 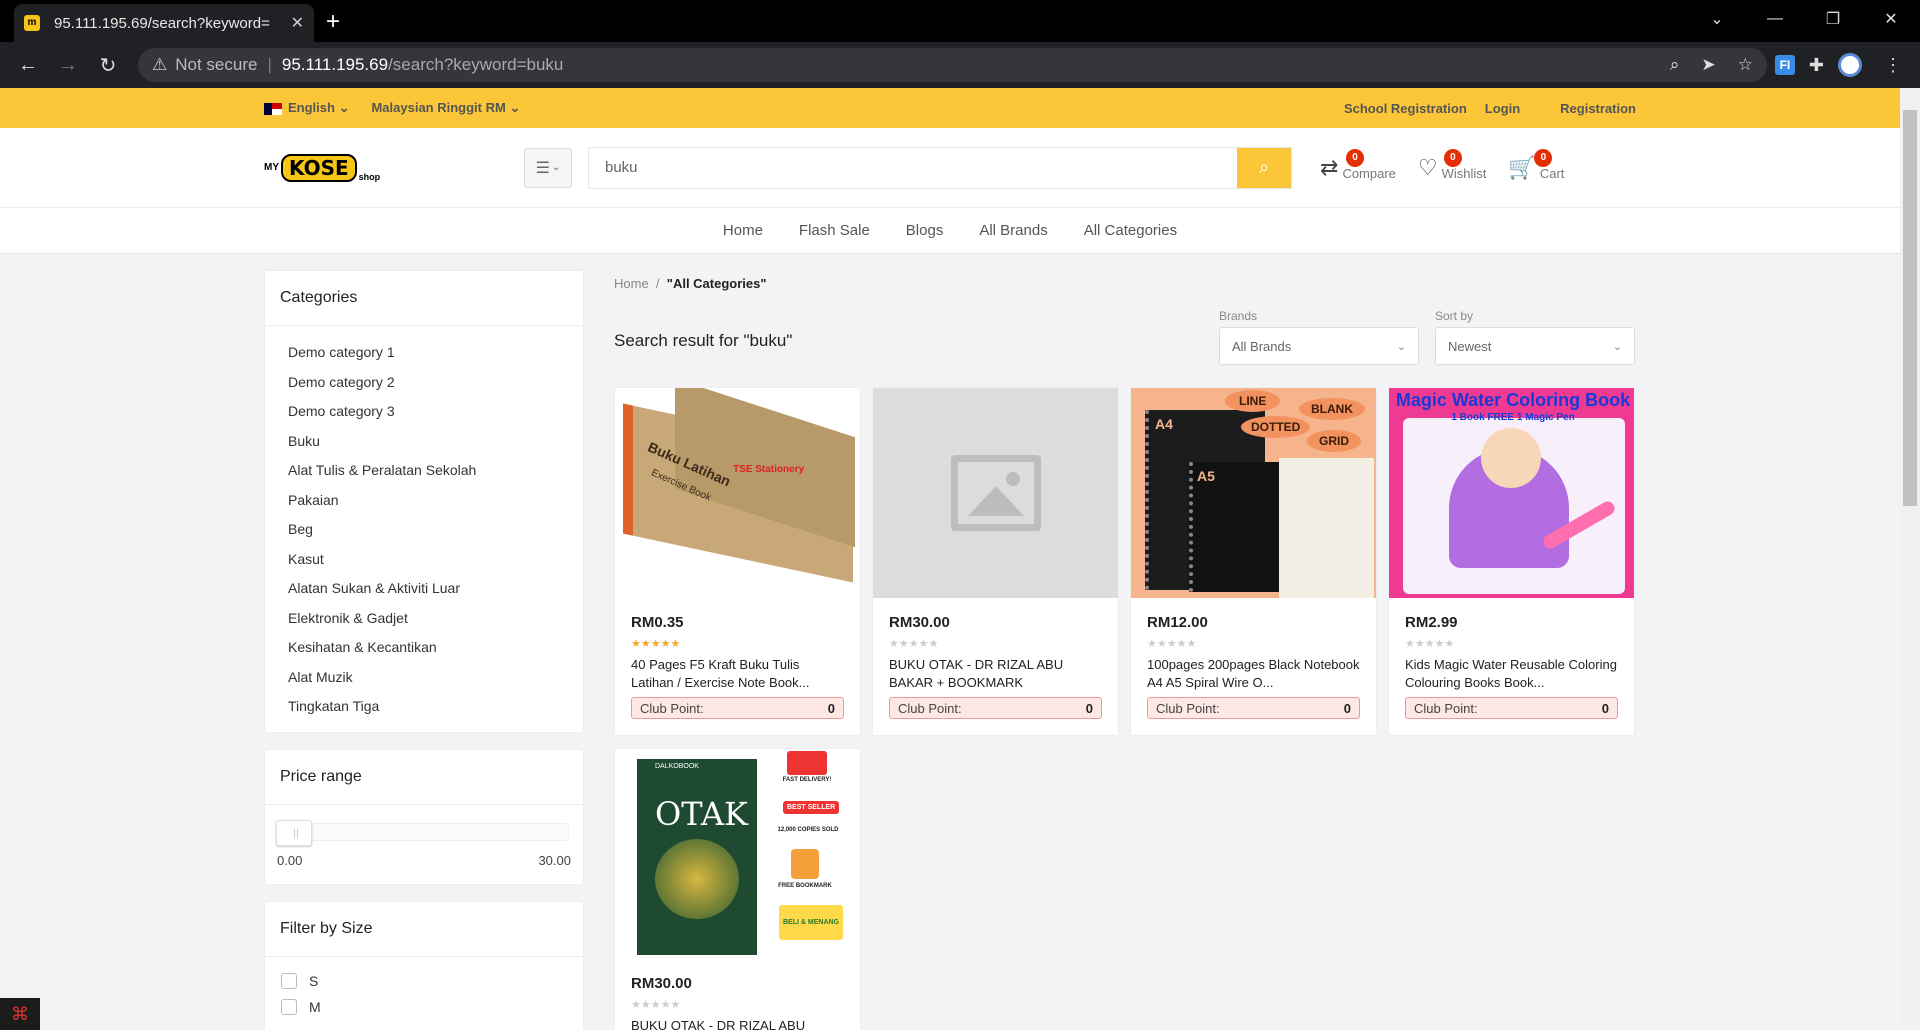 I want to click on profile-avatar, so click(x=1850, y=65).